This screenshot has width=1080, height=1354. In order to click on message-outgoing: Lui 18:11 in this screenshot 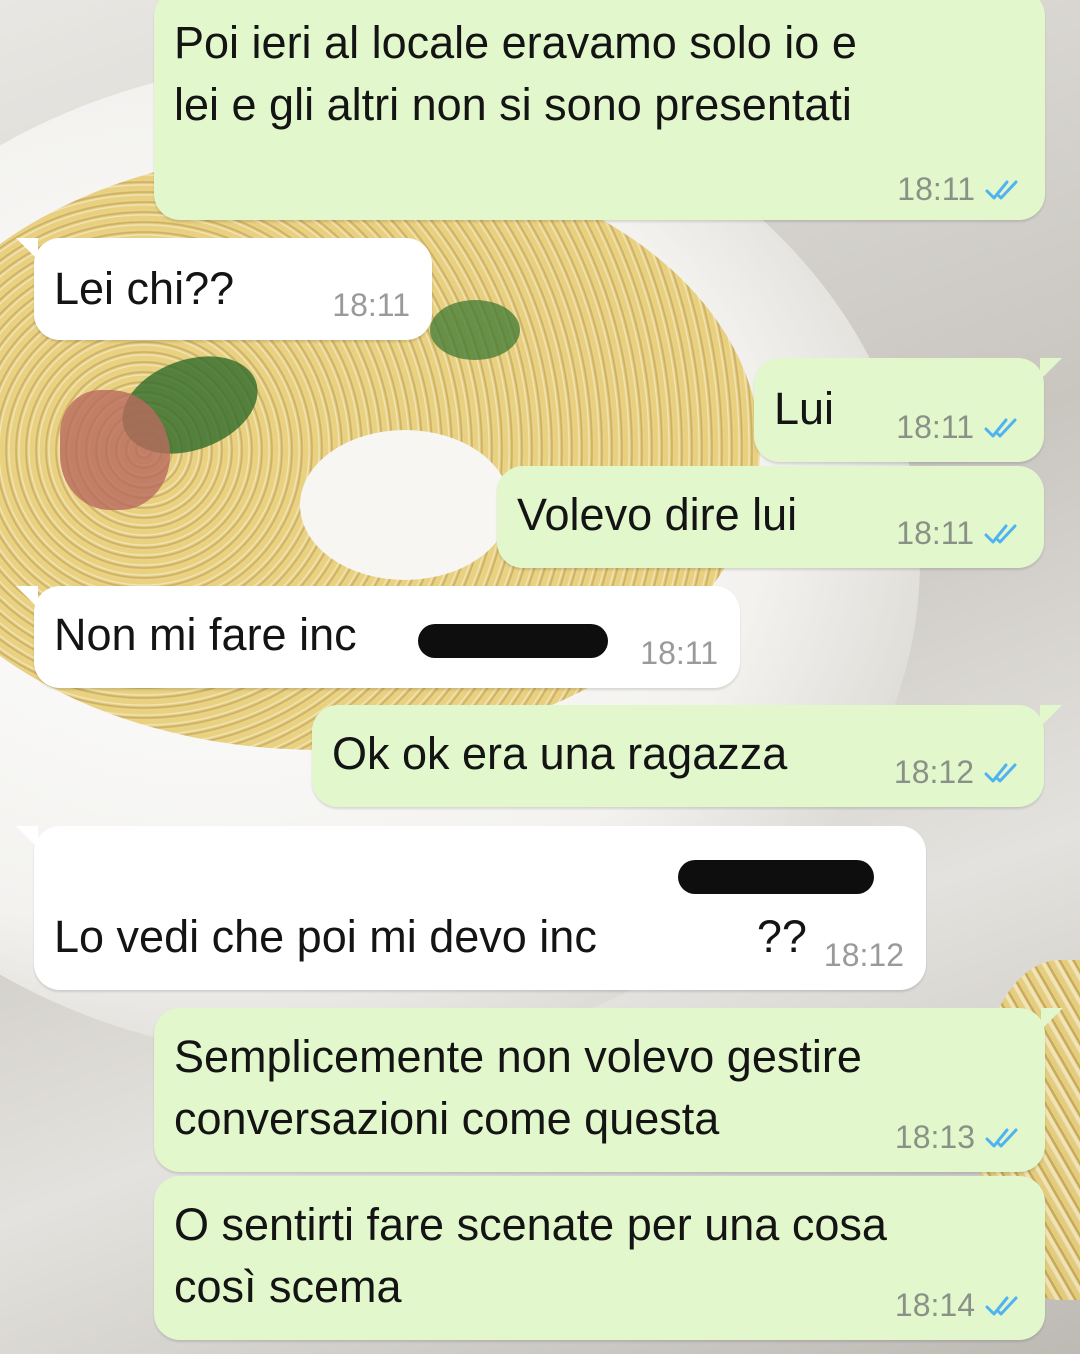, I will do `click(908, 410)`.